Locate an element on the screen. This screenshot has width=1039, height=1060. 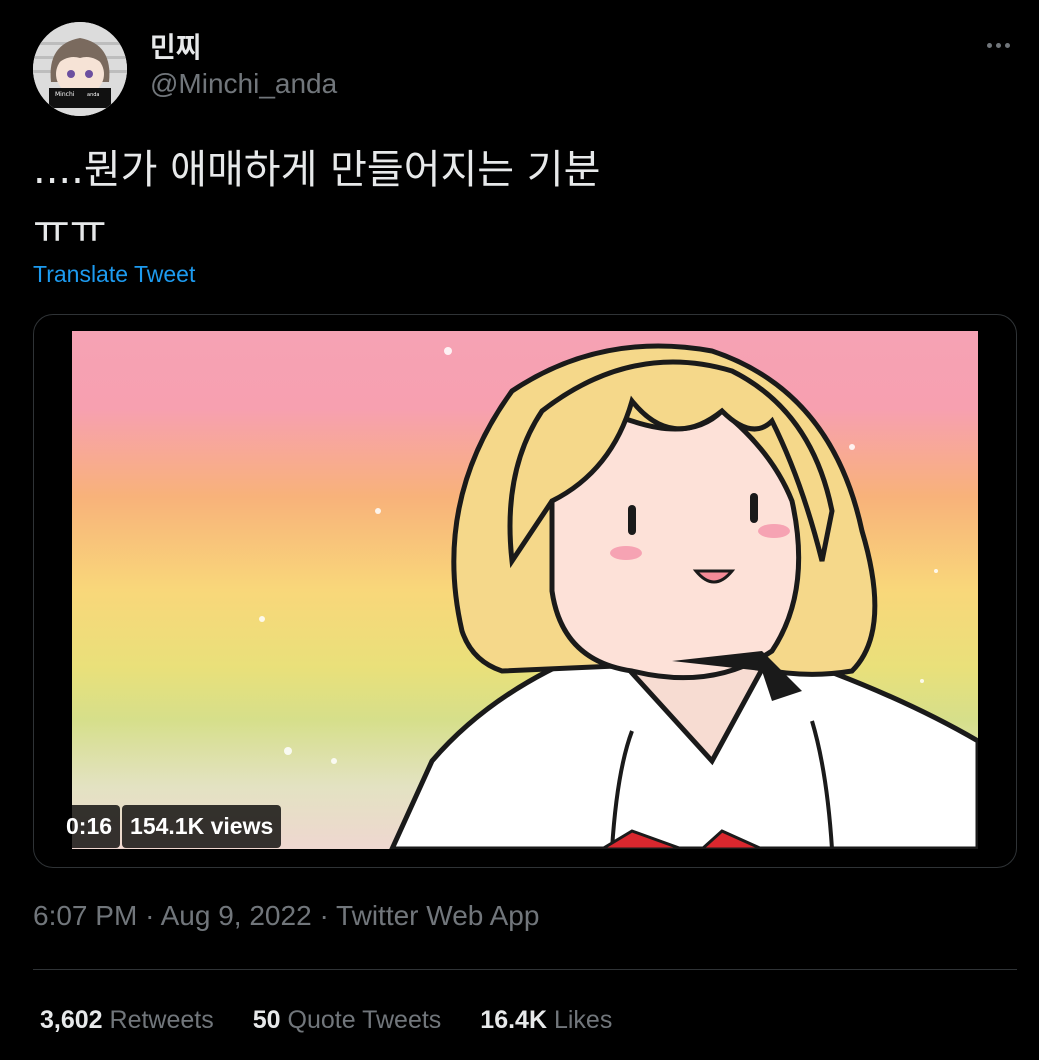
translate-tweet-link: Translate Tweet is located at coordinates (114, 274).